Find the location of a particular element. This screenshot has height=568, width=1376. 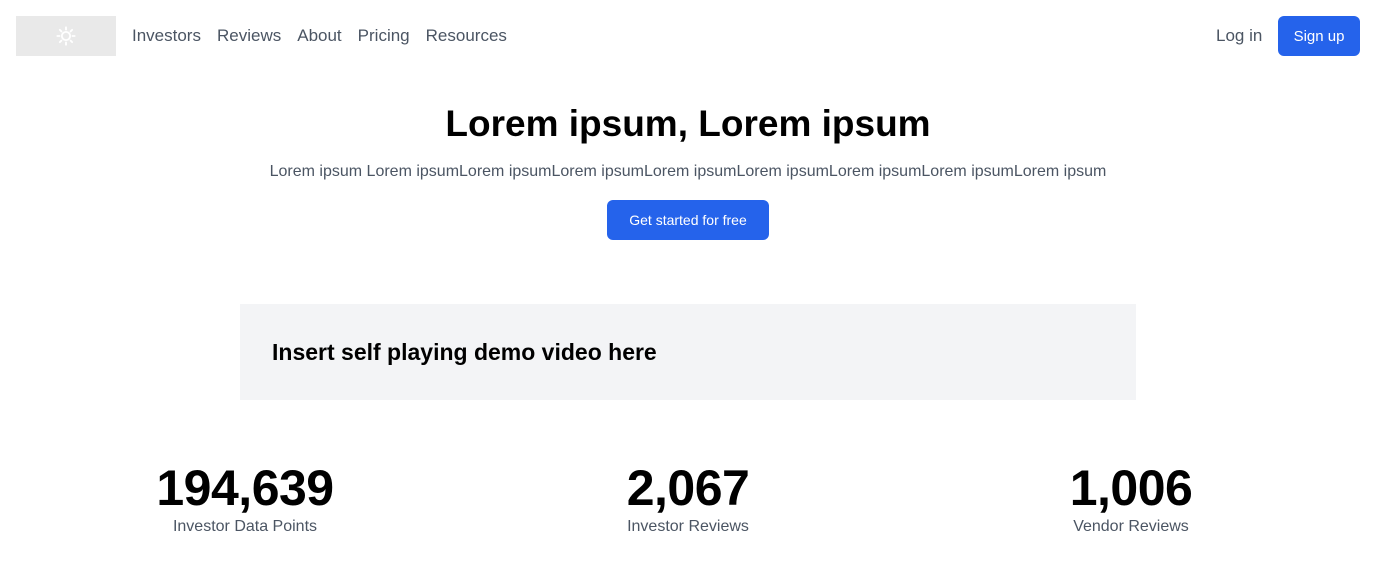

stat-label: Investor Data Points is located at coordinates (245, 526).